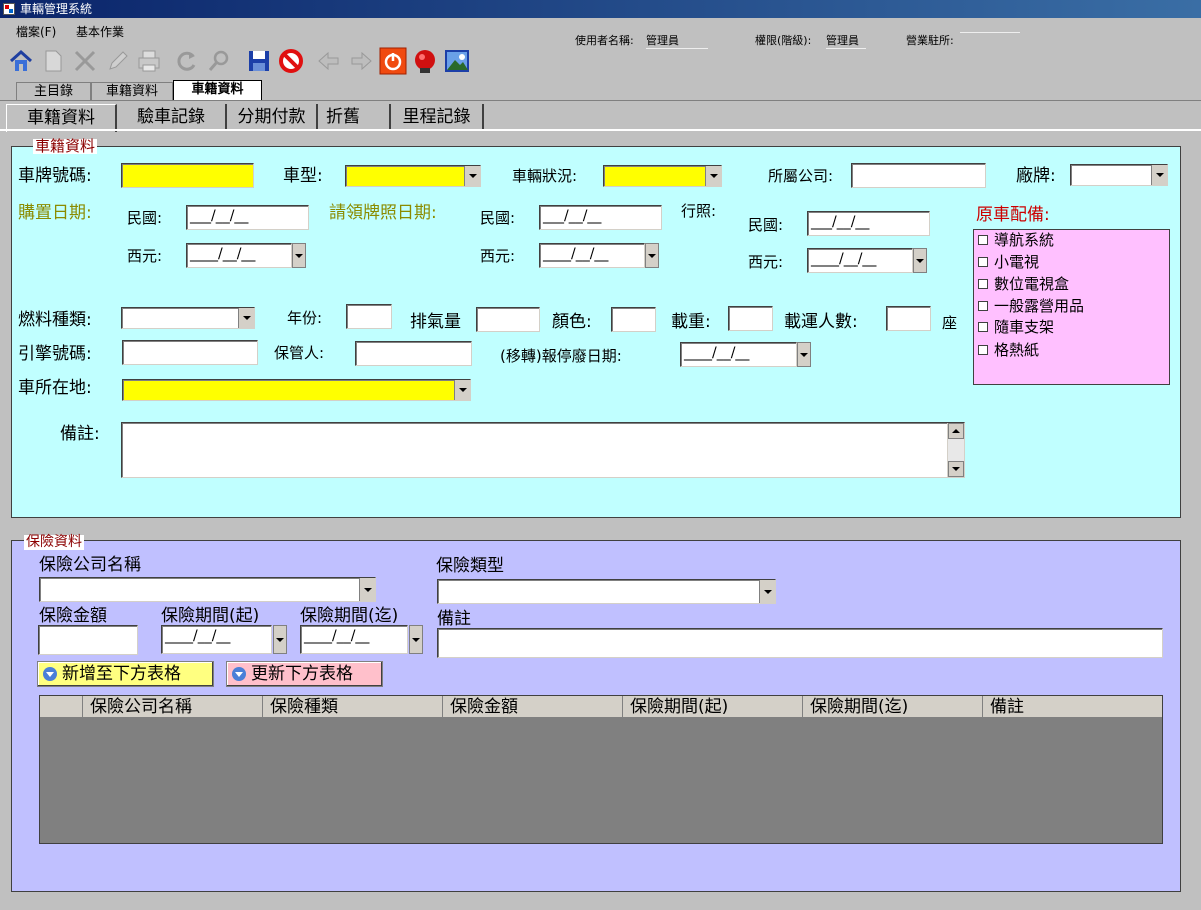  I want to click on add-to-table-button: 新增至下方表格, so click(125, 674).